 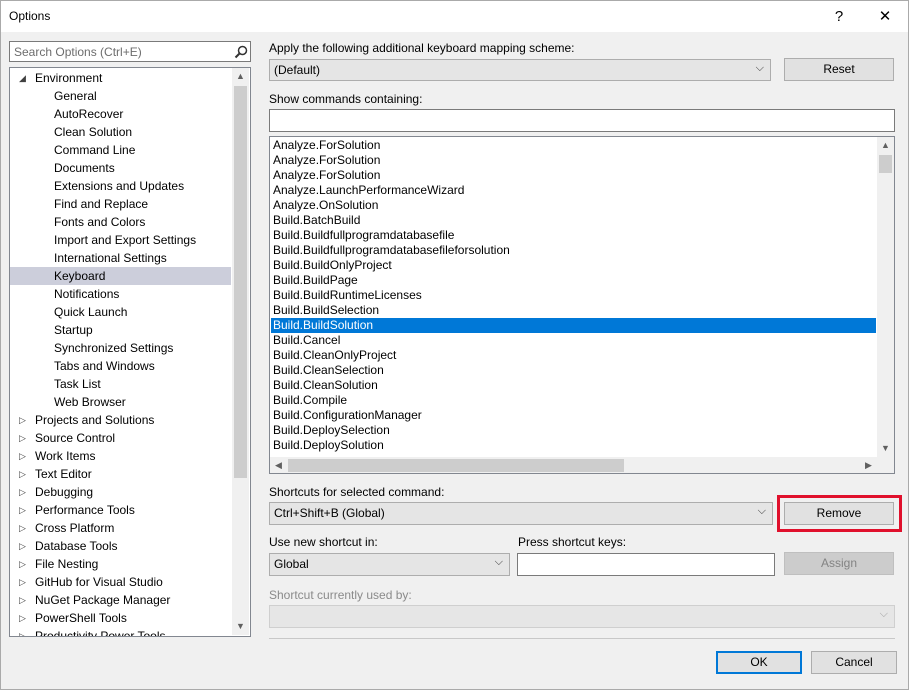 I want to click on command-list-item: Build.Cancel, so click(x=306, y=340).